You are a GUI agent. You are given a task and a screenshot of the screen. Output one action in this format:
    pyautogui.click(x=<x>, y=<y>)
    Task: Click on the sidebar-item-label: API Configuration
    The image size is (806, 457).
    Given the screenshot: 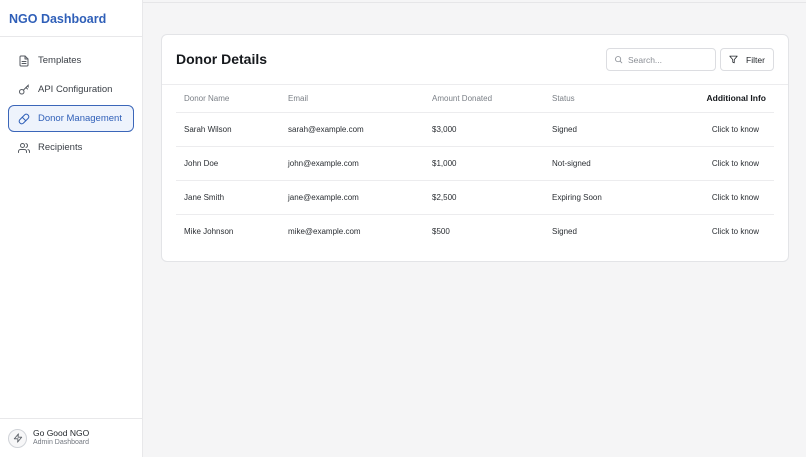 What is the action you would take?
    pyautogui.click(x=75, y=89)
    